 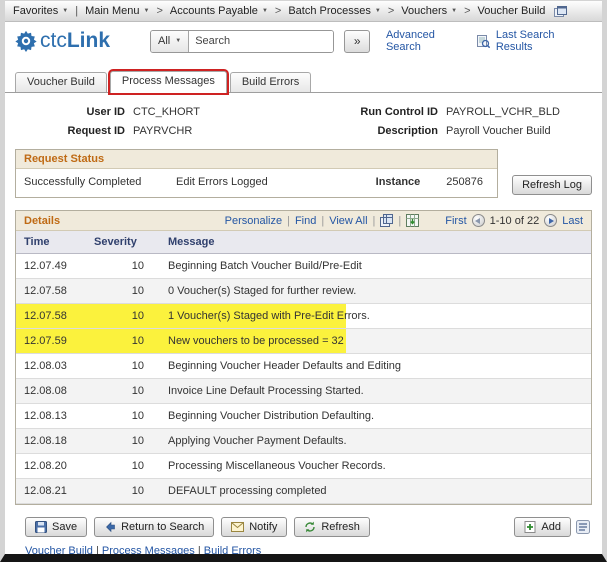 I want to click on details-column-headers: Time Severity Message, so click(x=303, y=242).